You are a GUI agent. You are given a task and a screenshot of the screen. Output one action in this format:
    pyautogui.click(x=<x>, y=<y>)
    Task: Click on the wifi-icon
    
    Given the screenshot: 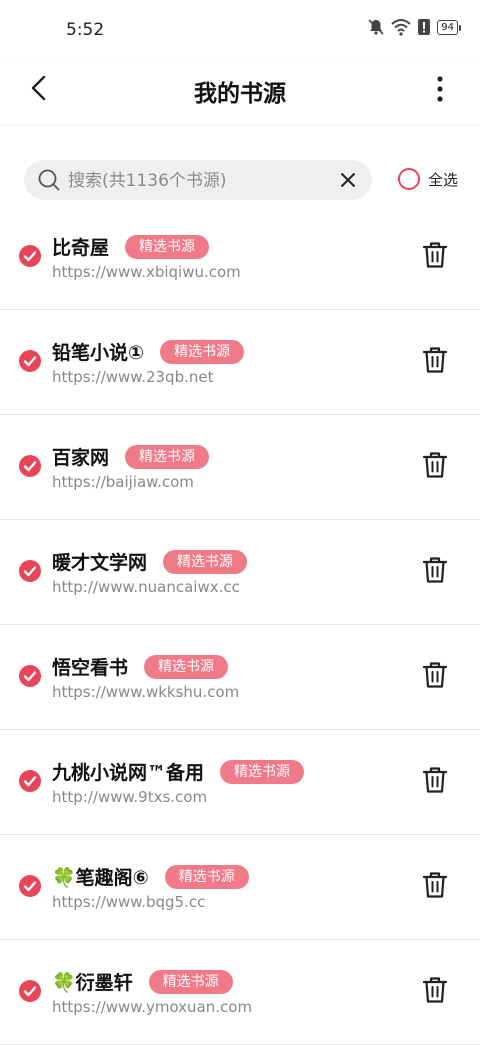 What is the action you would take?
    pyautogui.click(x=401, y=27)
    